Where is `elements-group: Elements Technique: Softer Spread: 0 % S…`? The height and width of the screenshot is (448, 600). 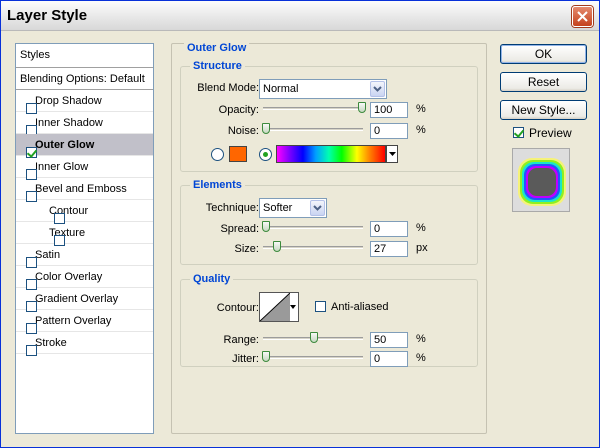
elements-group: Elements Technique: Softer Spread: 0 % S… is located at coordinates (329, 222).